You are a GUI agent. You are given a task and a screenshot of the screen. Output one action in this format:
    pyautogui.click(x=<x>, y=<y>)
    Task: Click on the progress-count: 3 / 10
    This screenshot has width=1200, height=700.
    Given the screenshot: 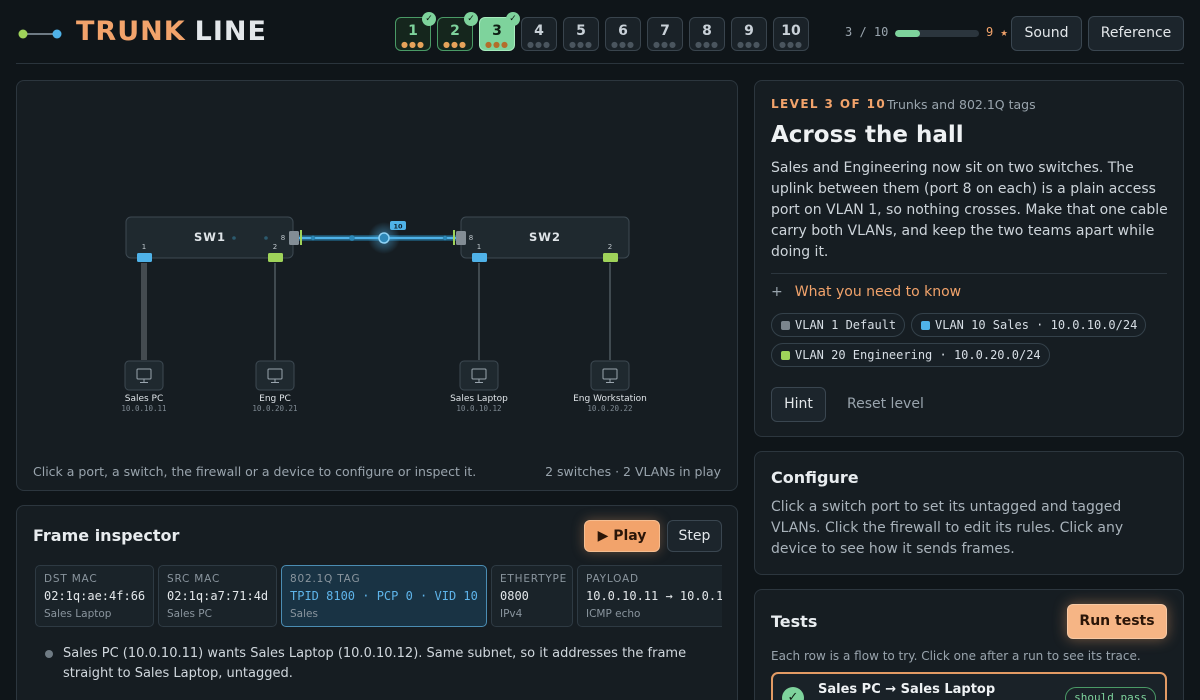 What is the action you would take?
    pyautogui.click(x=867, y=32)
    